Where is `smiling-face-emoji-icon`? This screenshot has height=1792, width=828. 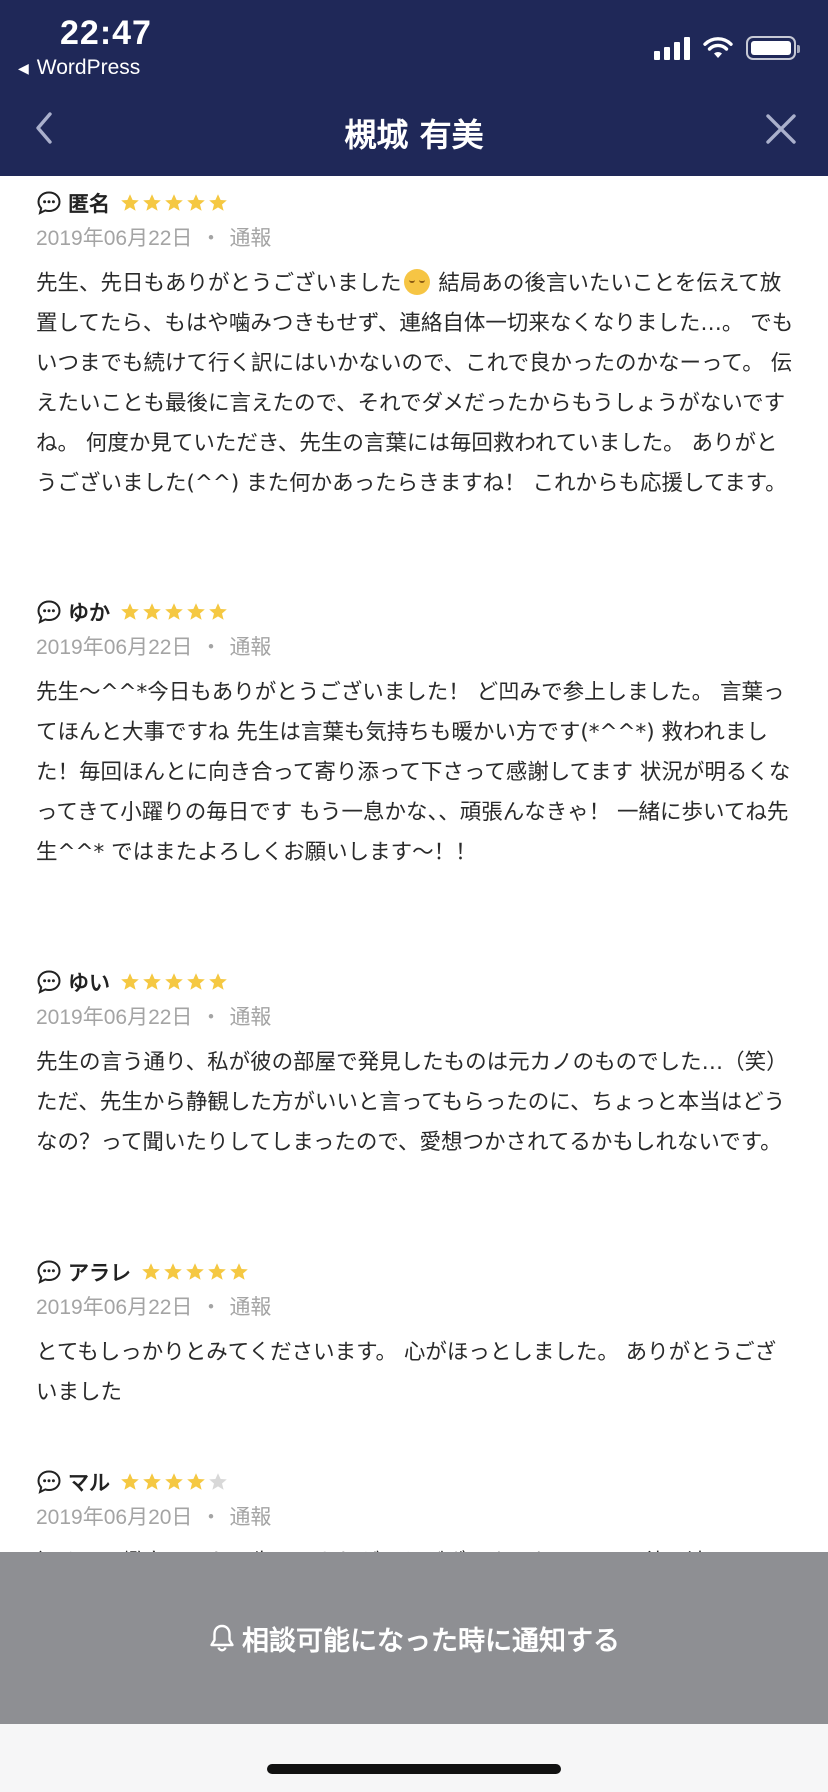
smiling-face-emoji-icon is located at coordinates (416, 282).